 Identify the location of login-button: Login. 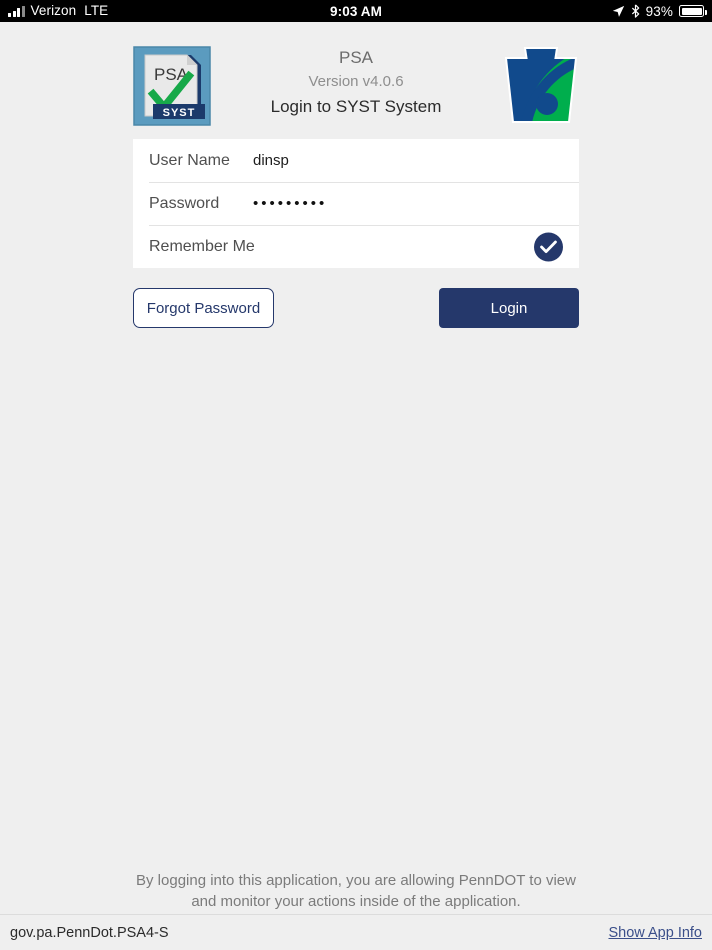
(509, 308).